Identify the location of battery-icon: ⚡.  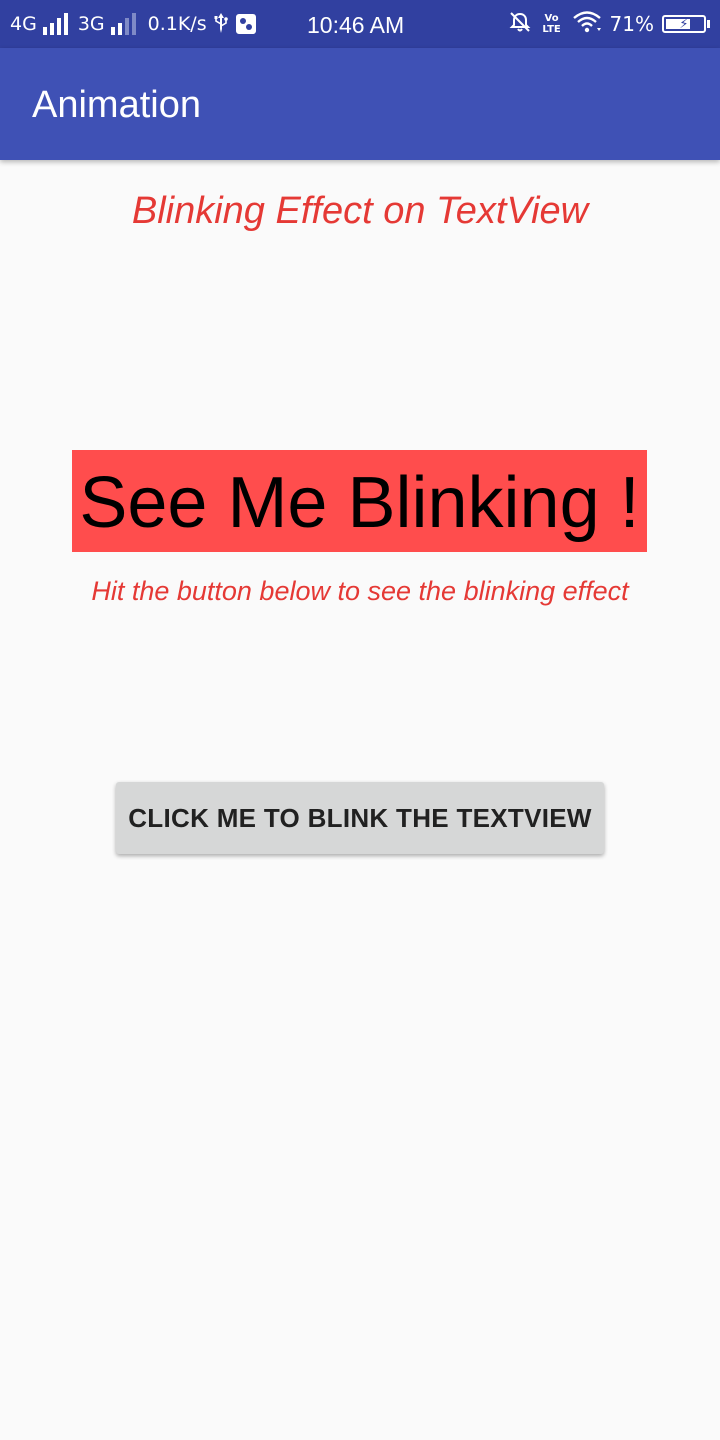
(686, 24).